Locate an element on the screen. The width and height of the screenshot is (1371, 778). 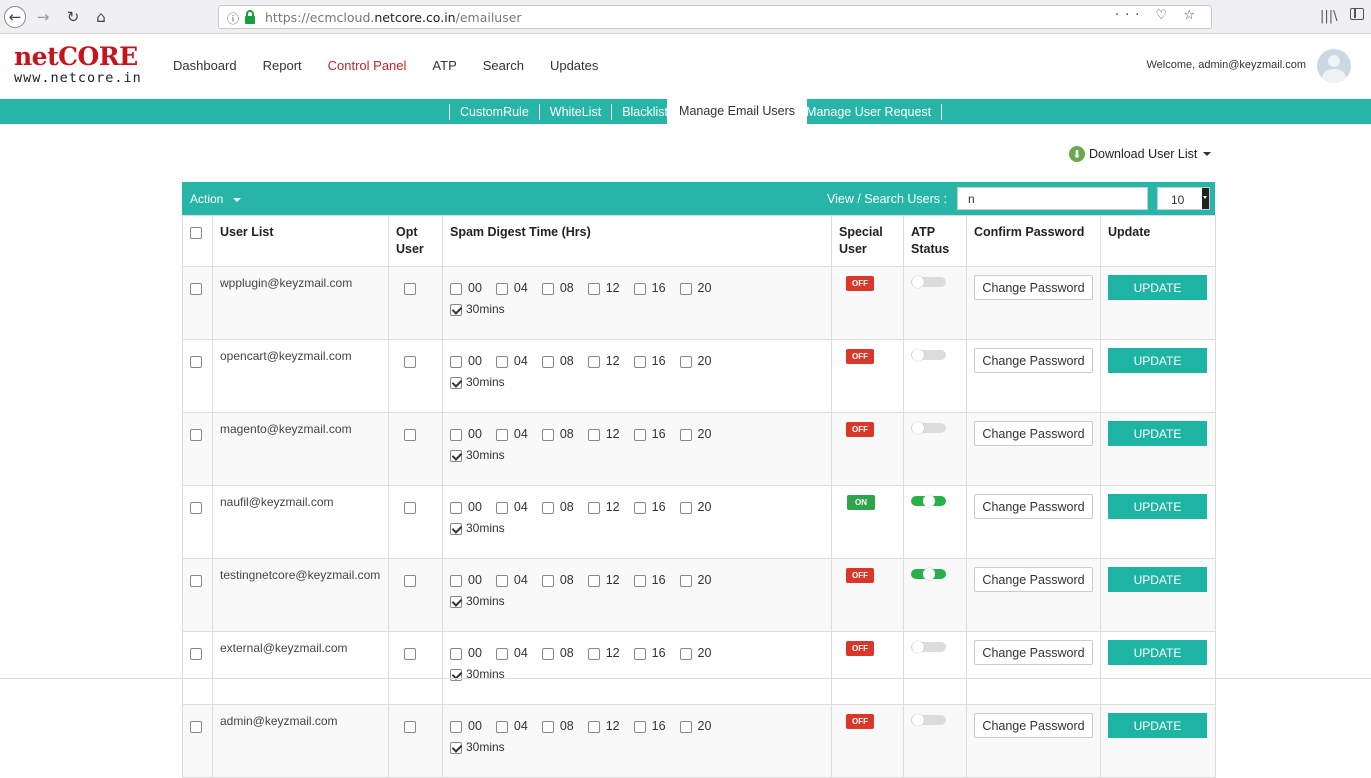
nav-control-panel: Control Panel is located at coordinates (367, 65).